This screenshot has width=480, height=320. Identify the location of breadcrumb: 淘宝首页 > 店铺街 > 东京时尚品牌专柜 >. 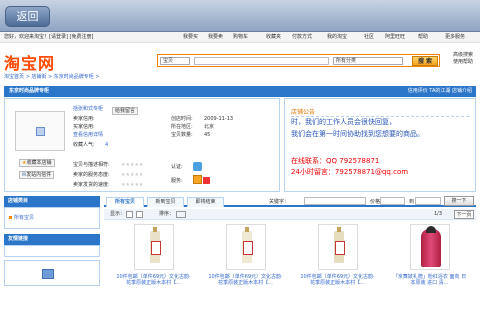
(52, 76).